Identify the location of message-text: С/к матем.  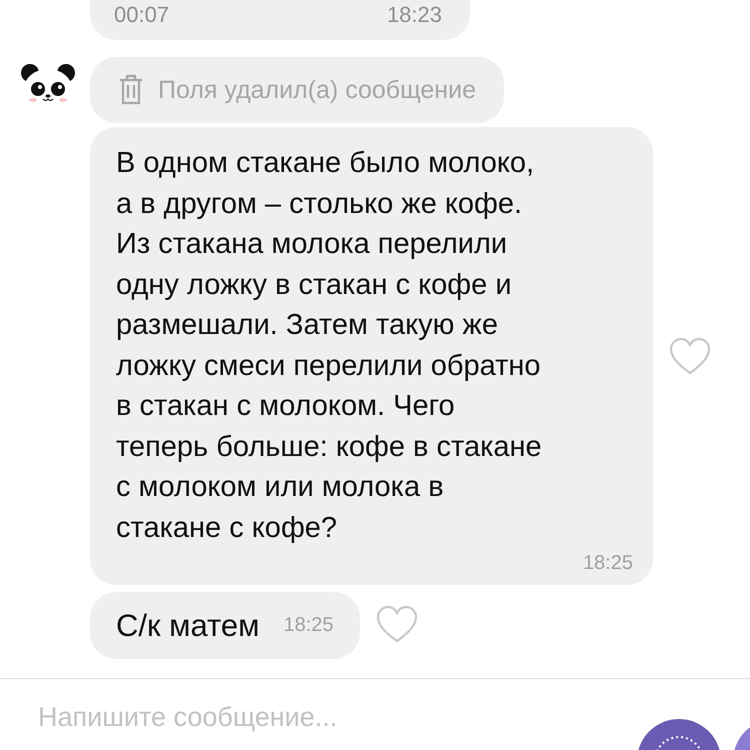
(188, 626).